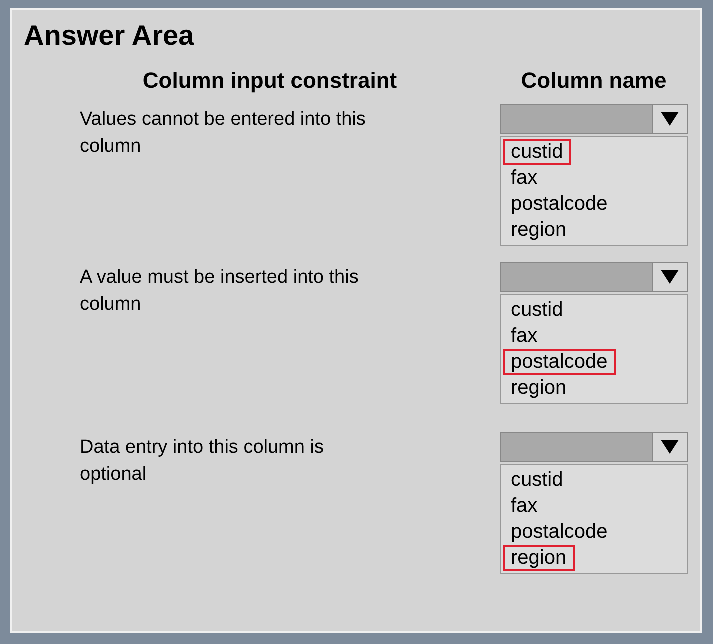 The height and width of the screenshot is (644, 713). Describe the element at coordinates (223, 133) in the screenshot. I see `constraint-text: Values cannot be entered into this column` at that location.